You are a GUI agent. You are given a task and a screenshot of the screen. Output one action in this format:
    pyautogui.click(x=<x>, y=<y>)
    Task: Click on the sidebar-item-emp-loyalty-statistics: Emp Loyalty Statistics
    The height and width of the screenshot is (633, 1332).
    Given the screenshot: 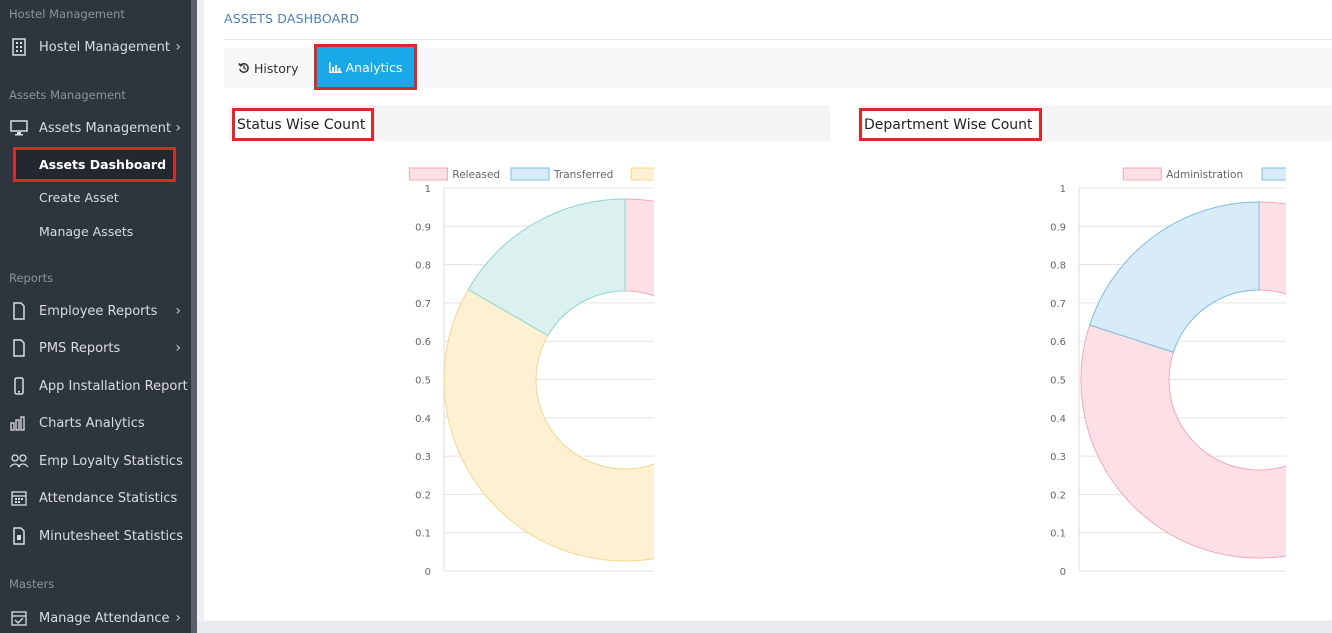 What is the action you would take?
    pyautogui.click(x=95, y=461)
    